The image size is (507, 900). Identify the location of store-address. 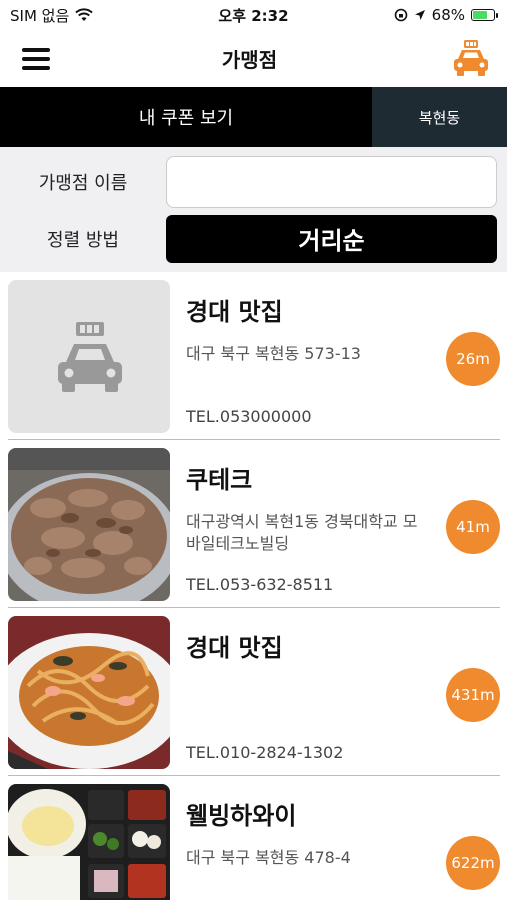
(306, 701).